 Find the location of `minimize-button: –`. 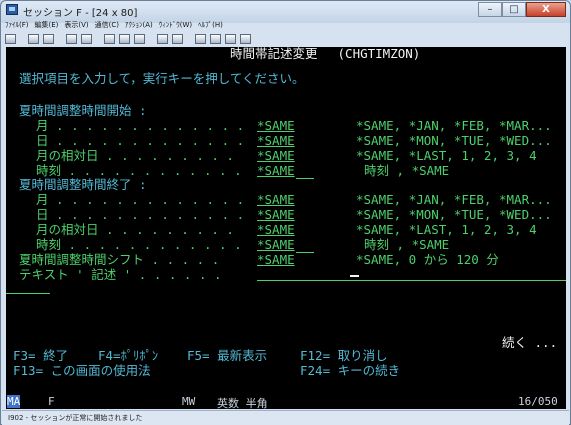

minimize-button: – is located at coordinates (490, 9).